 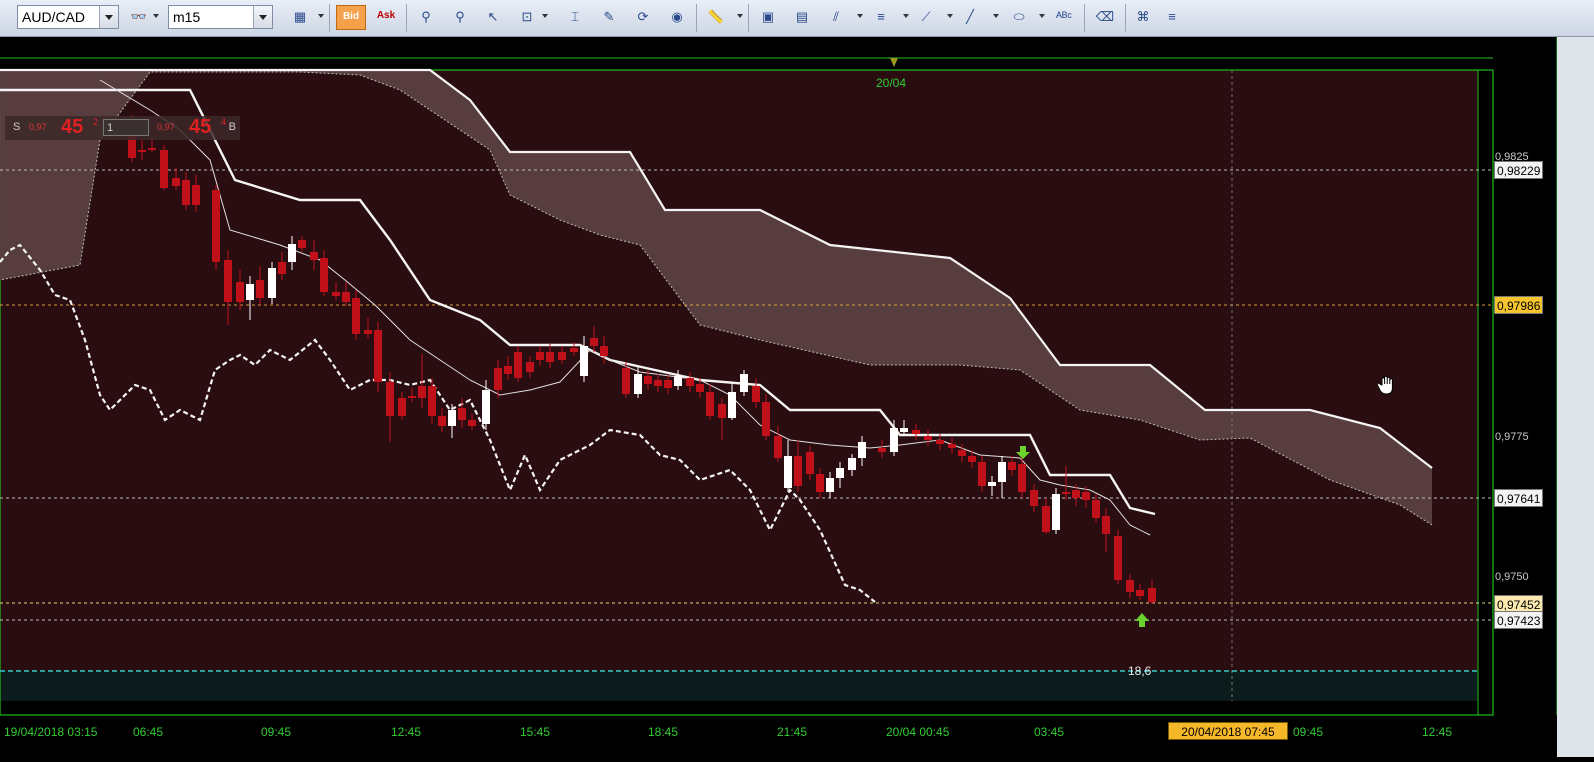 What do you see at coordinates (575, 17) in the screenshot?
I see `crosshair-icon: ⌶` at bounding box center [575, 17].